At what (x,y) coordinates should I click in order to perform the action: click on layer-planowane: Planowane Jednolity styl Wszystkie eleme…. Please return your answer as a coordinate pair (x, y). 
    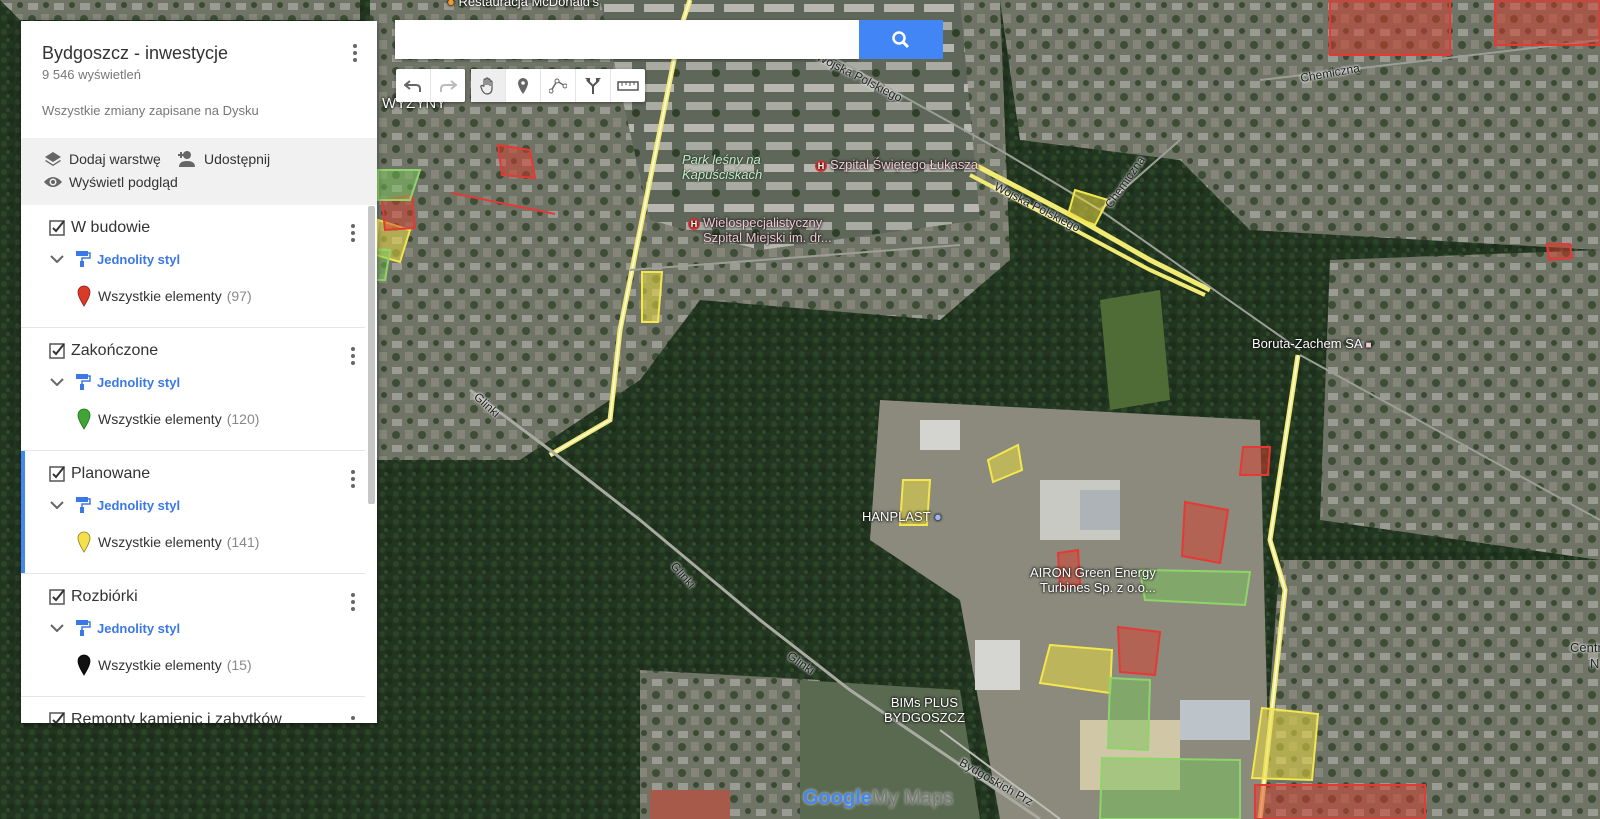
    Looking at the image, I should click on (193, 512).